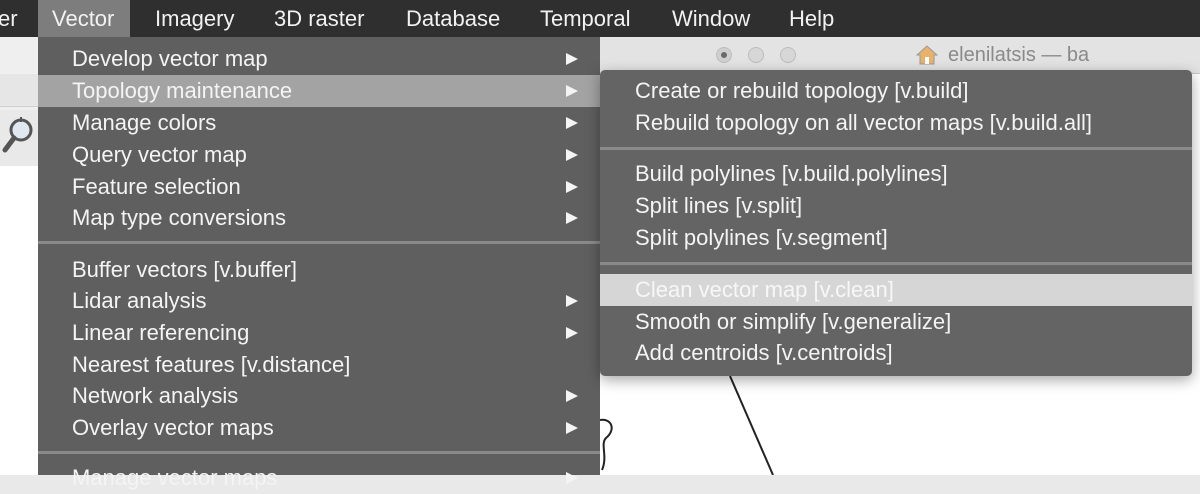 The image size is (1200, 494). Describe the element at coordinates (711, 18) in the screenshot. I see `menubar-item-window: Window` at that location.